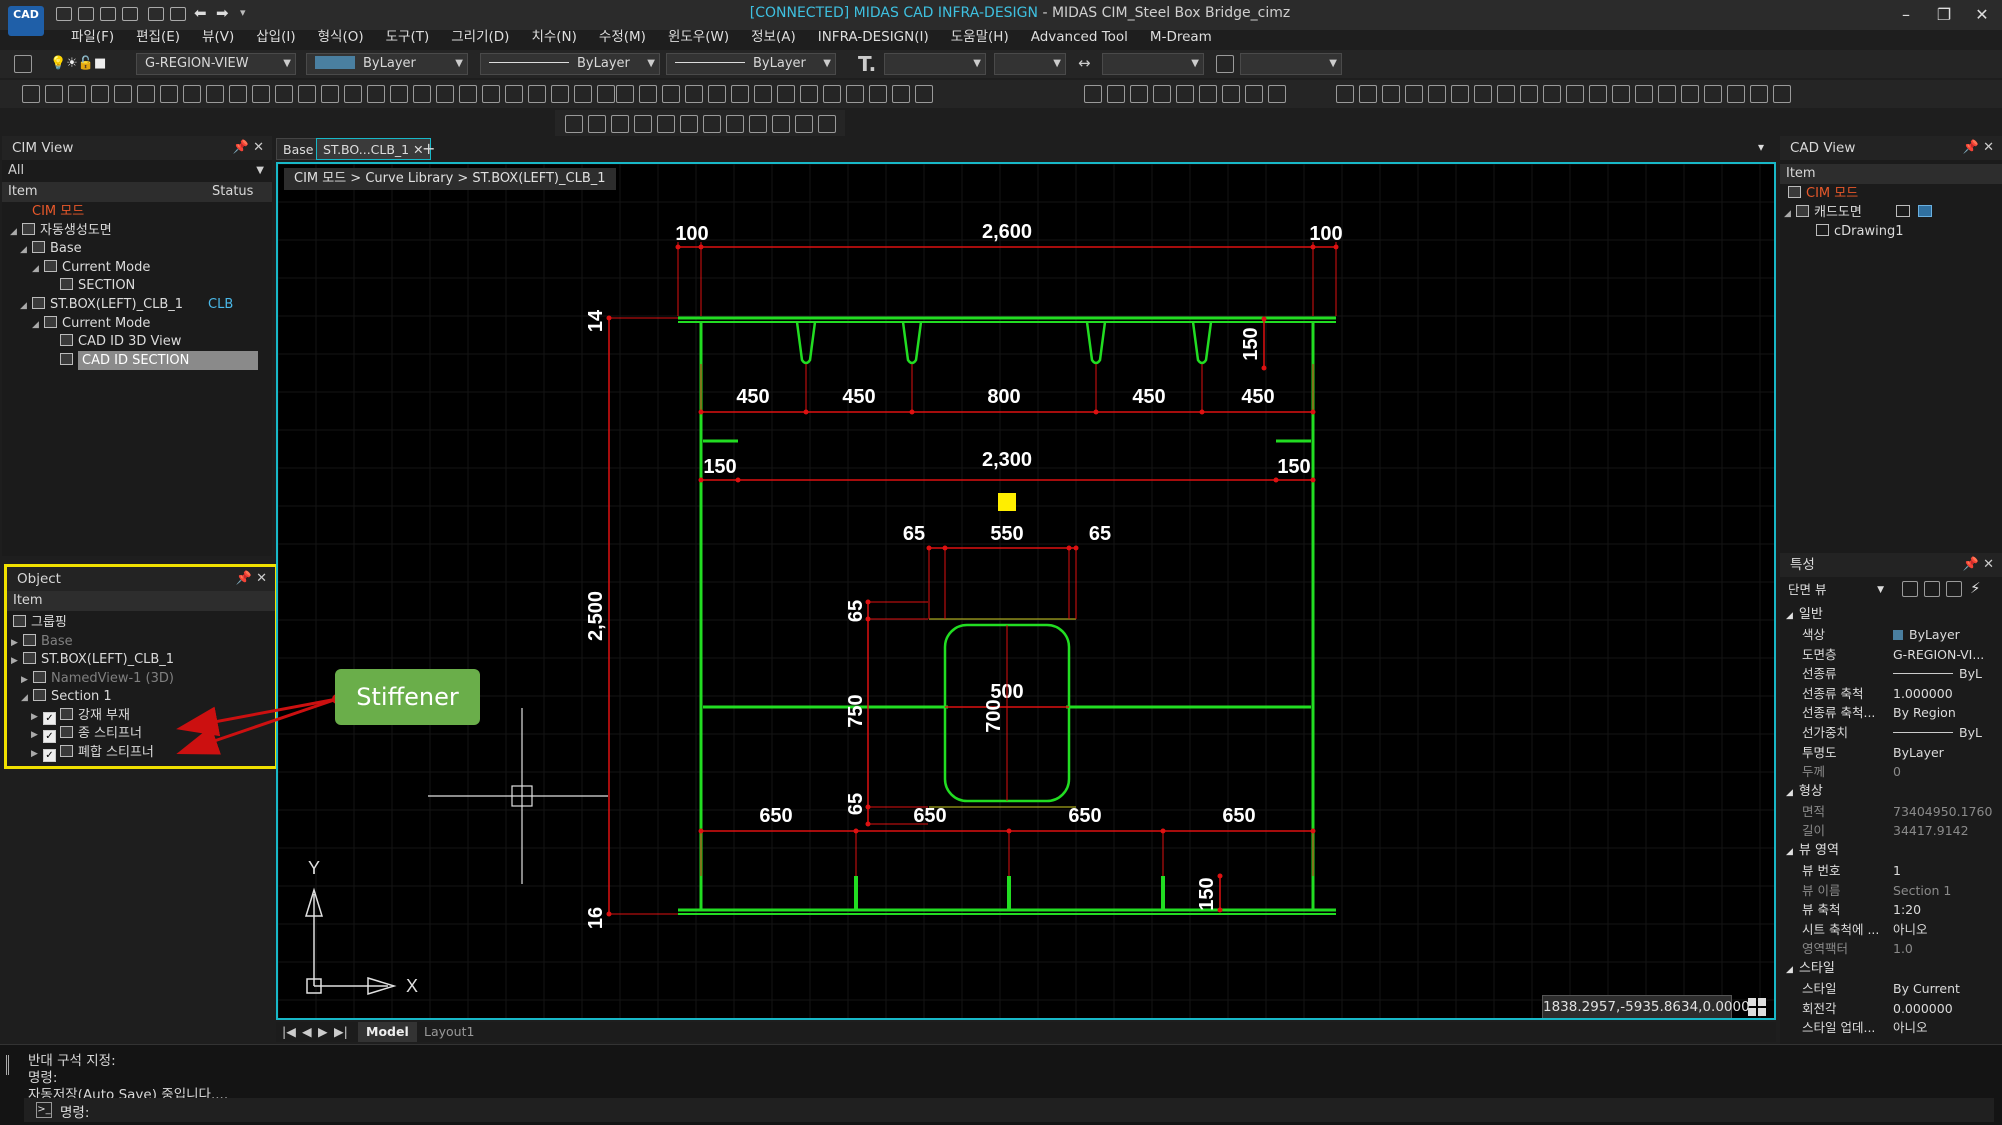 The image size is (2002, 1125). What do you see at coordinates (480, 37) in the screenshot?
I see `menu-item: 그리기(D)` at bounding box center [480, 37].